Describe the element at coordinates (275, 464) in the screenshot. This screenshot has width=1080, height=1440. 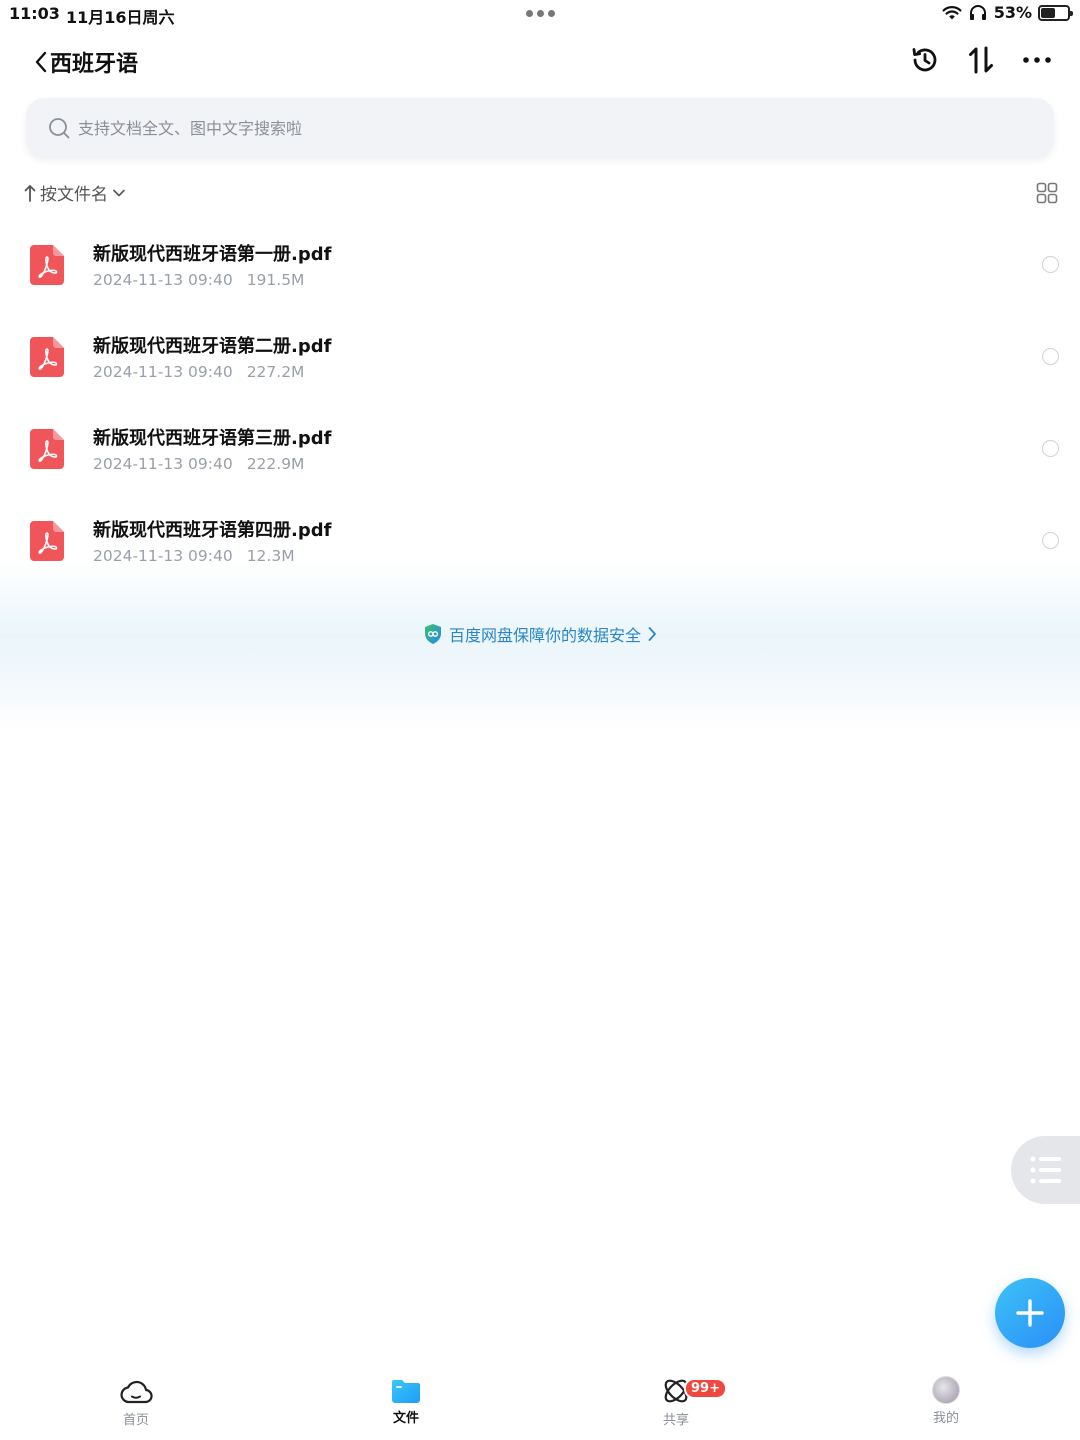
I see `file-size: 222.9M` at that location.